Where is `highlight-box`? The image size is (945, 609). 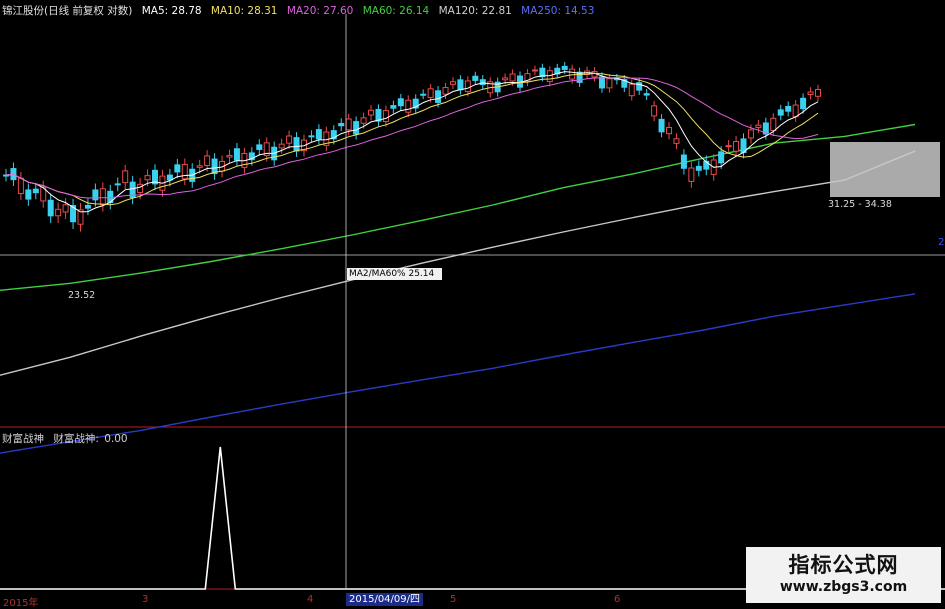
highlight-box is located at coordinates (885, 169).